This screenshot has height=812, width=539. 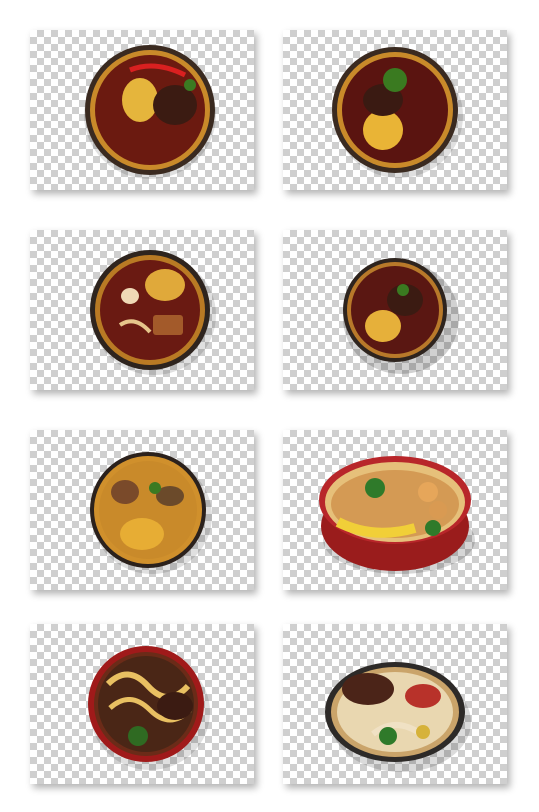 I want to click on pickle-topping, so click(x=423, y=732).